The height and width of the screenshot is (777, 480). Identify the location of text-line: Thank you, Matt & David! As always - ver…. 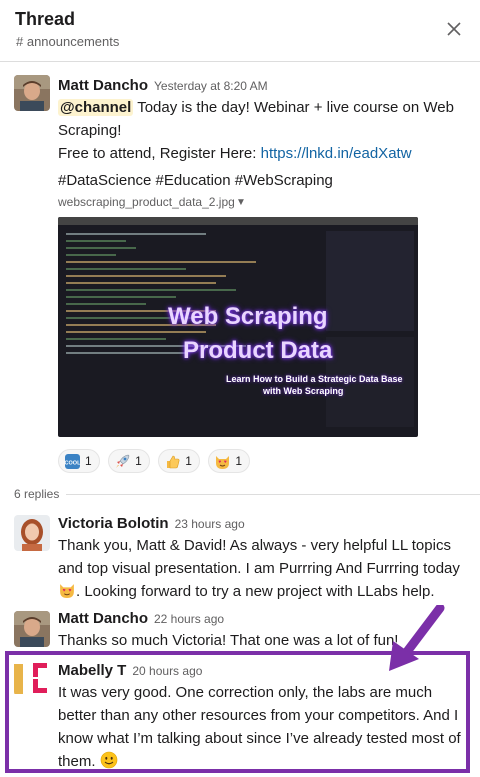
(254, 545).